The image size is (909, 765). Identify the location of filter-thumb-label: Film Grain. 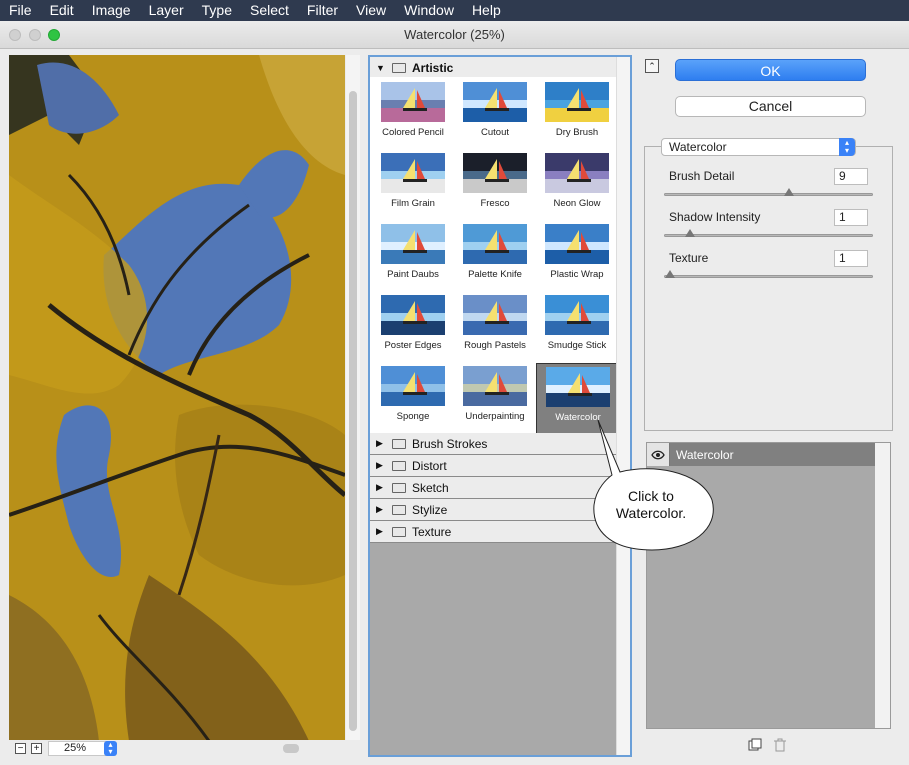
(413, 203).